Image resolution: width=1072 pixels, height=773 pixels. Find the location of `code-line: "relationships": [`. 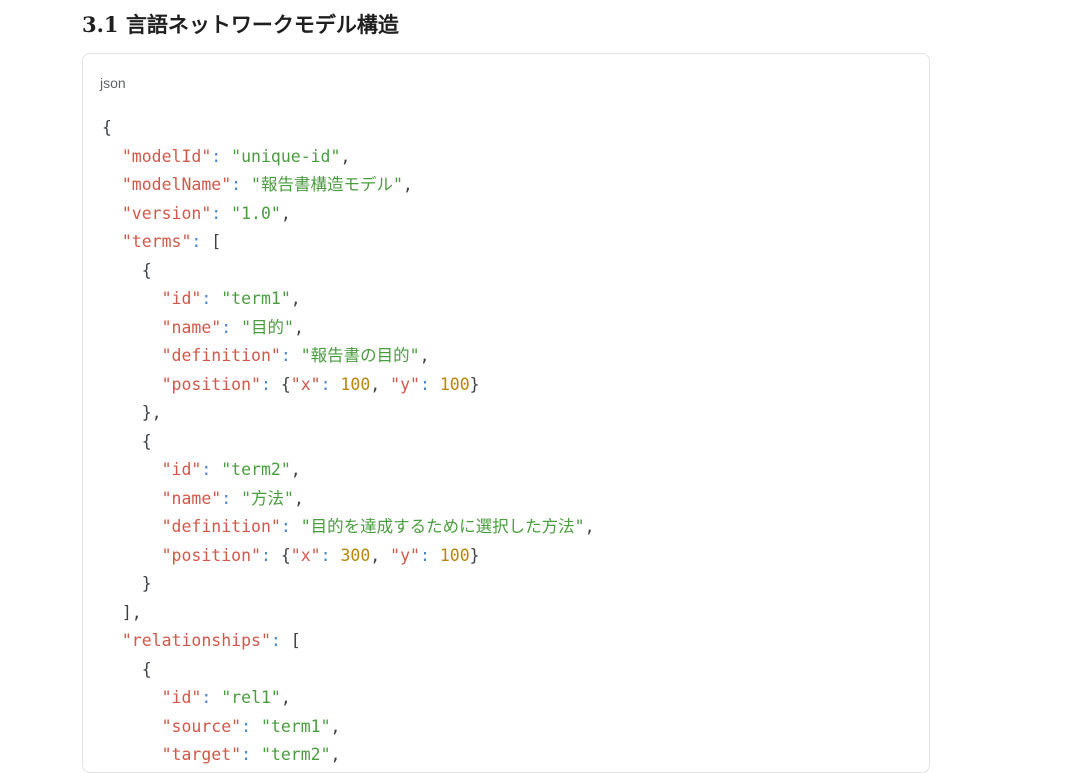

code-line: "relationships": [ is located at coordinates (348, 641).